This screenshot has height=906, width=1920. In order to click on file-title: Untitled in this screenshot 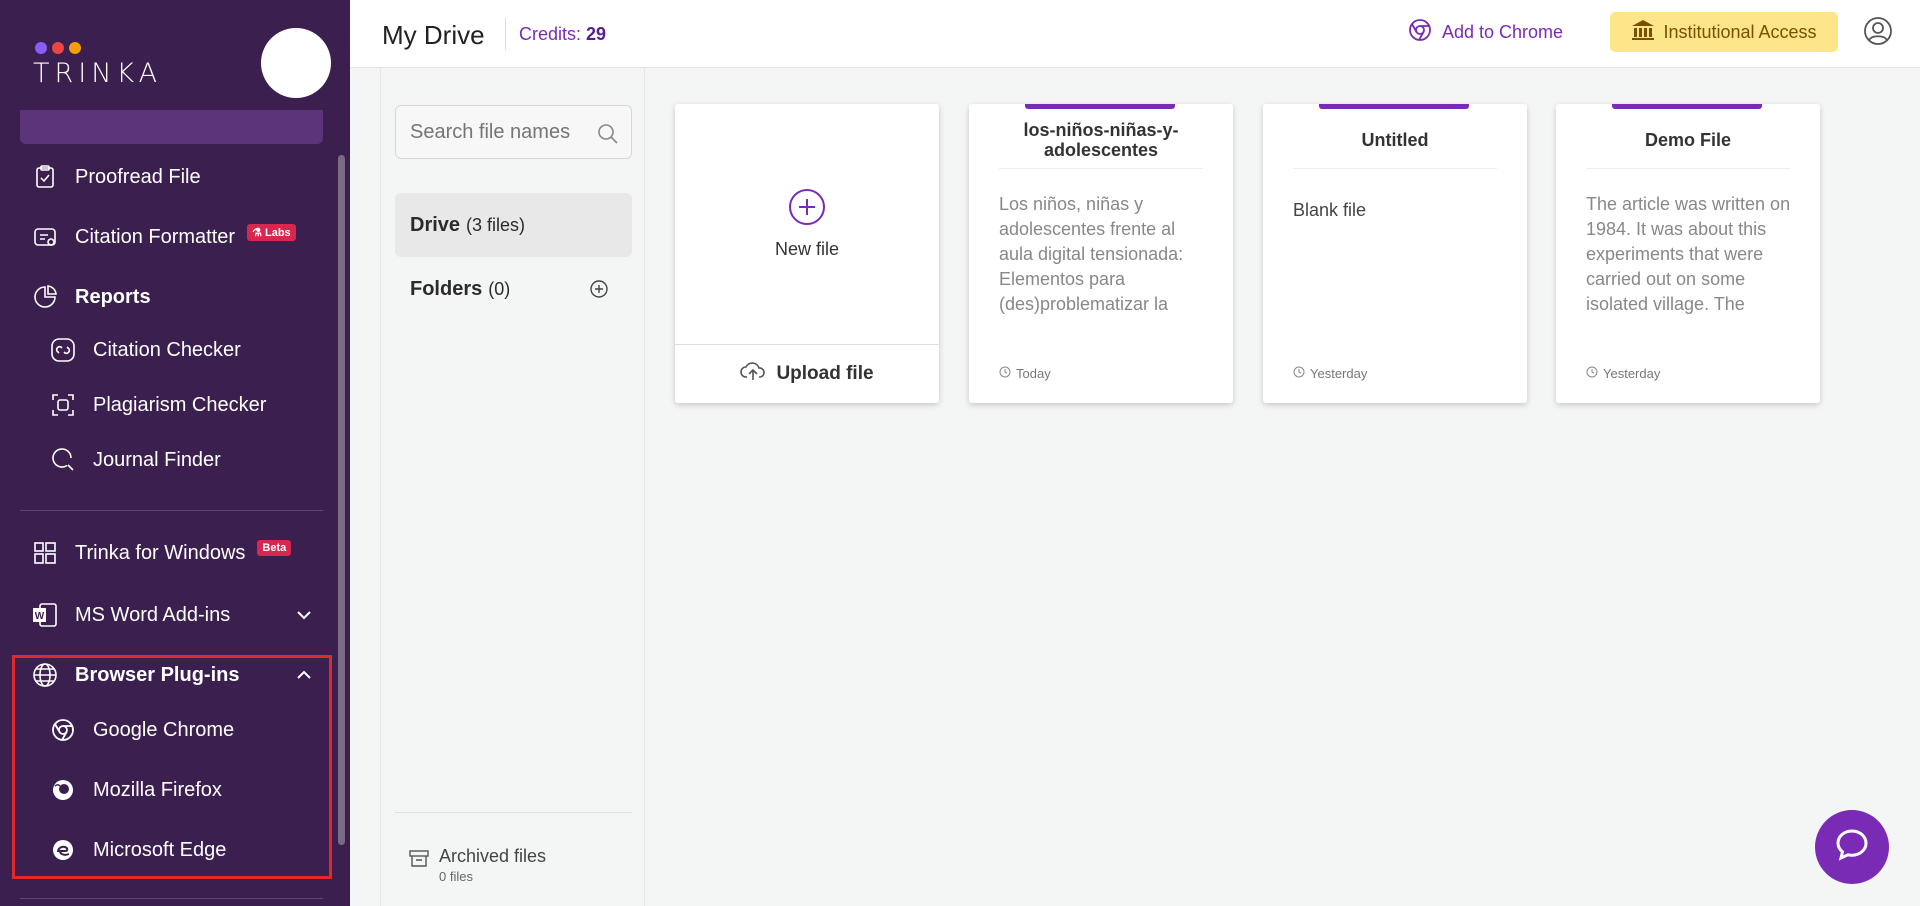, I will do `click(1395, 140)`.